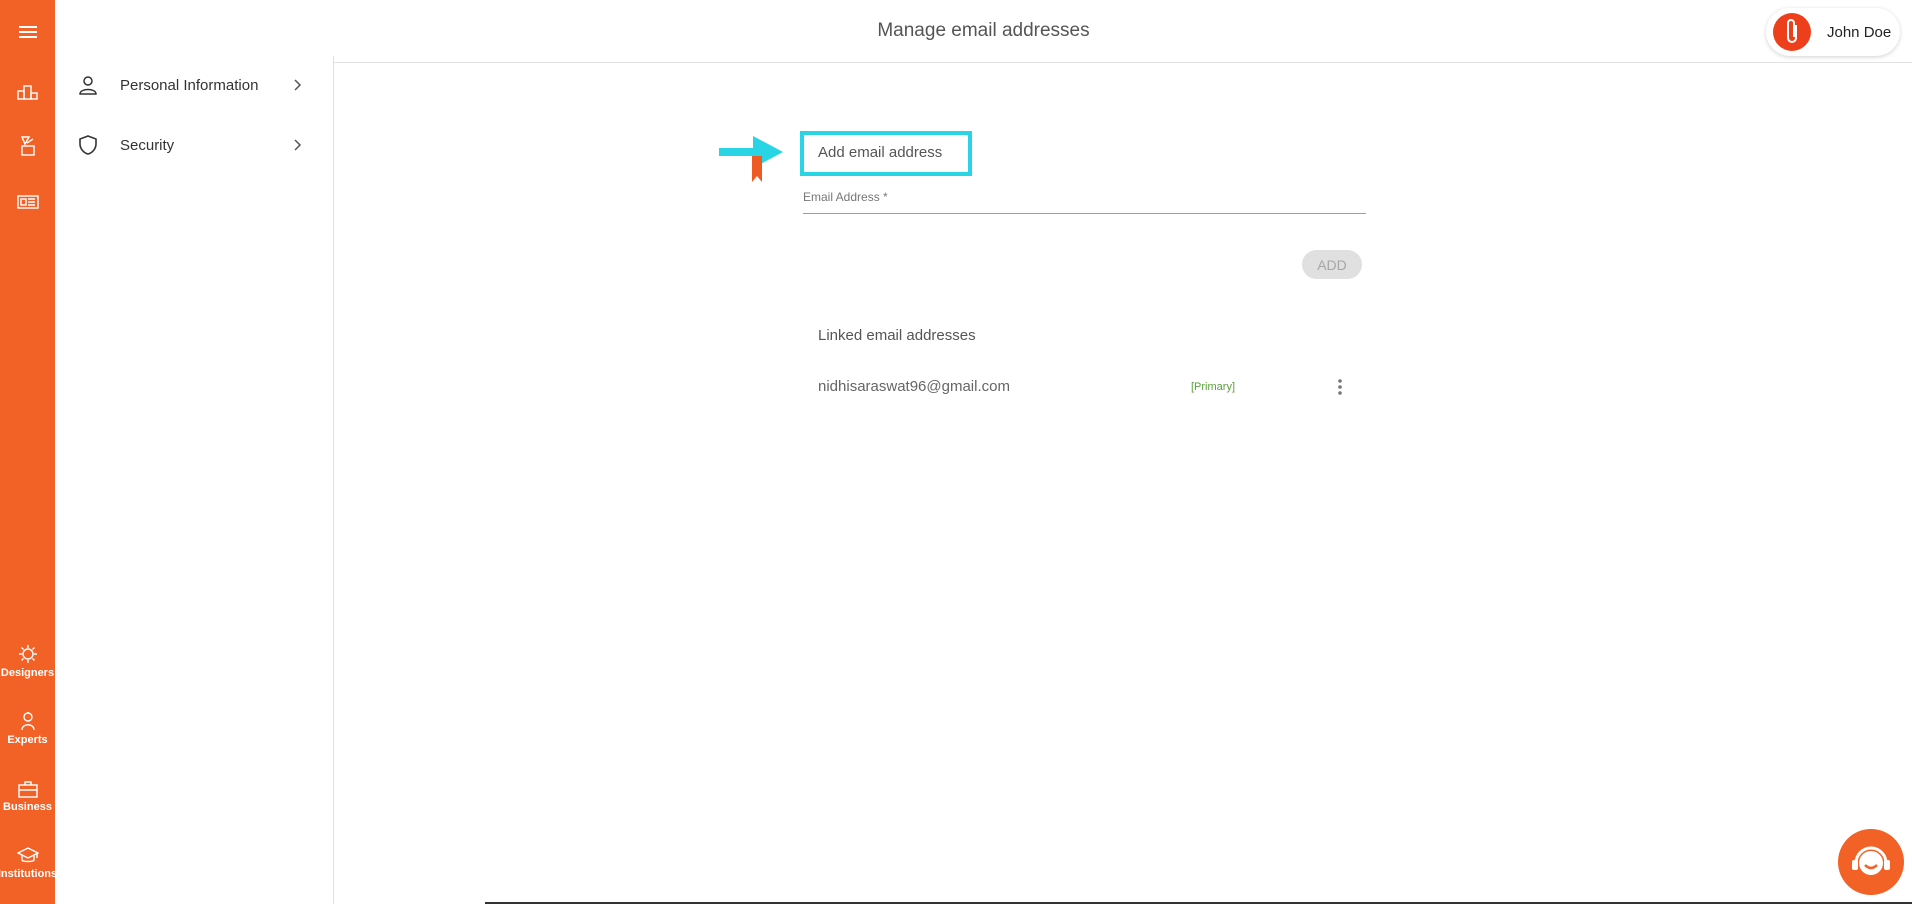 The width and height of the screenshot is (1912, 904). What do you see at coordinates (751, 159) in the screenshot?
I see `tutorial-arrow-icon` at bounding box center [751, 159].